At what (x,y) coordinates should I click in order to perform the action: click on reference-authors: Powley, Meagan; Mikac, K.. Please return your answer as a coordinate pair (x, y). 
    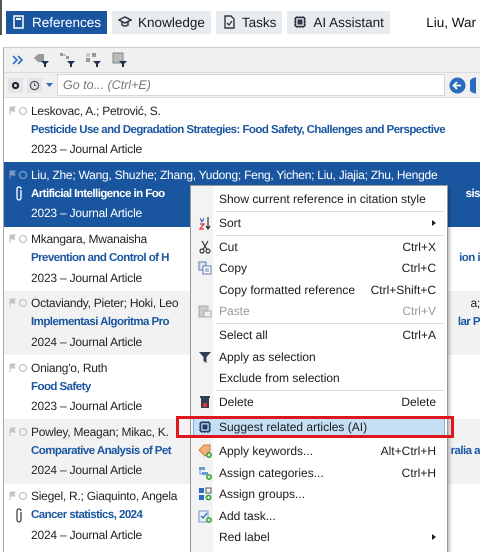
    Looking at the image, I should click on (100, 431).